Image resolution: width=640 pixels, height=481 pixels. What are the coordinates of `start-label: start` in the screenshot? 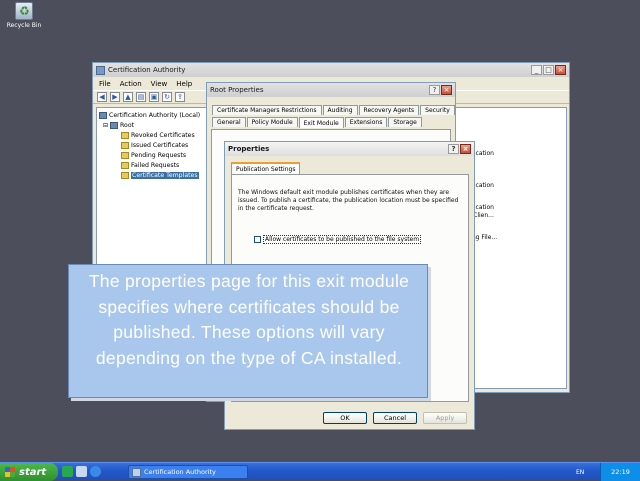 It's located at (33, 472).